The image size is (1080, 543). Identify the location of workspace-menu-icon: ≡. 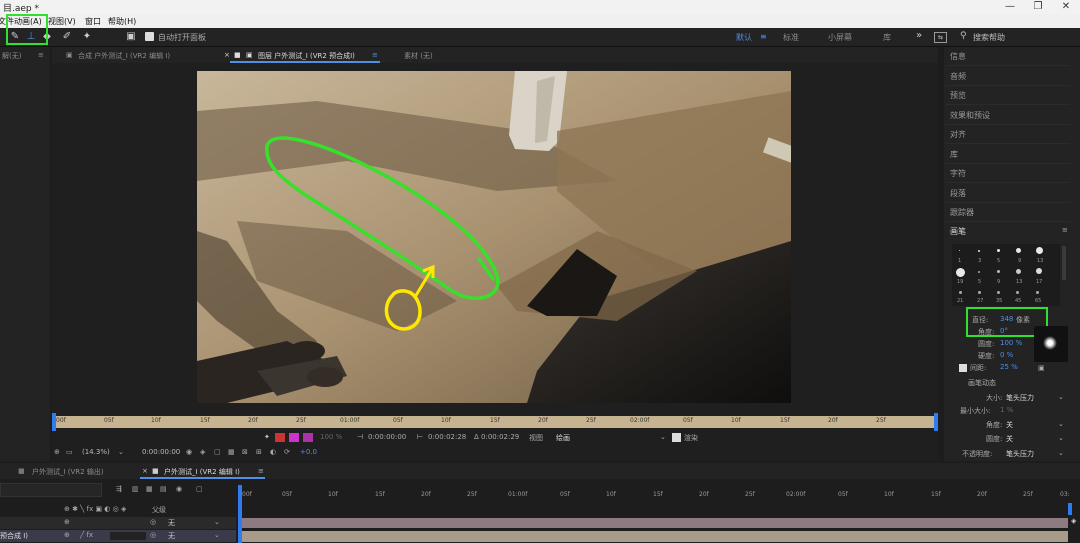
(763, 36).